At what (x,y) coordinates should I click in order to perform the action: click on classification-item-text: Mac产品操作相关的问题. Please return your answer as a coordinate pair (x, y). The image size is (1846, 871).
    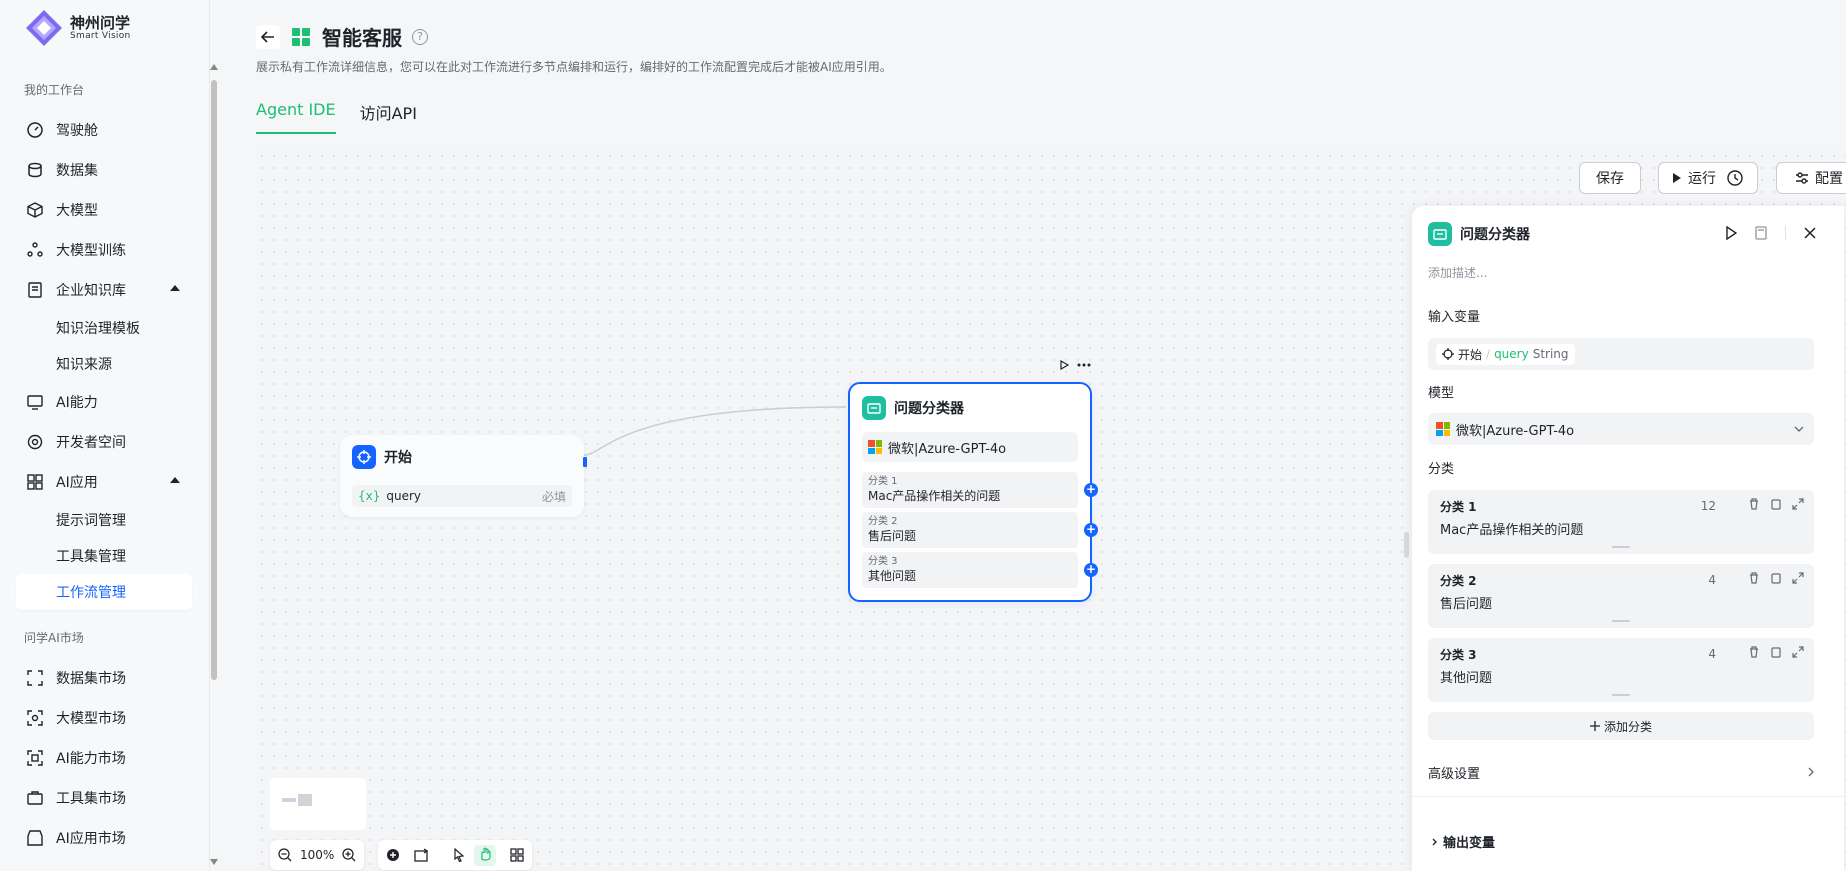
    Looking at the image, I should click on (1621, 528).